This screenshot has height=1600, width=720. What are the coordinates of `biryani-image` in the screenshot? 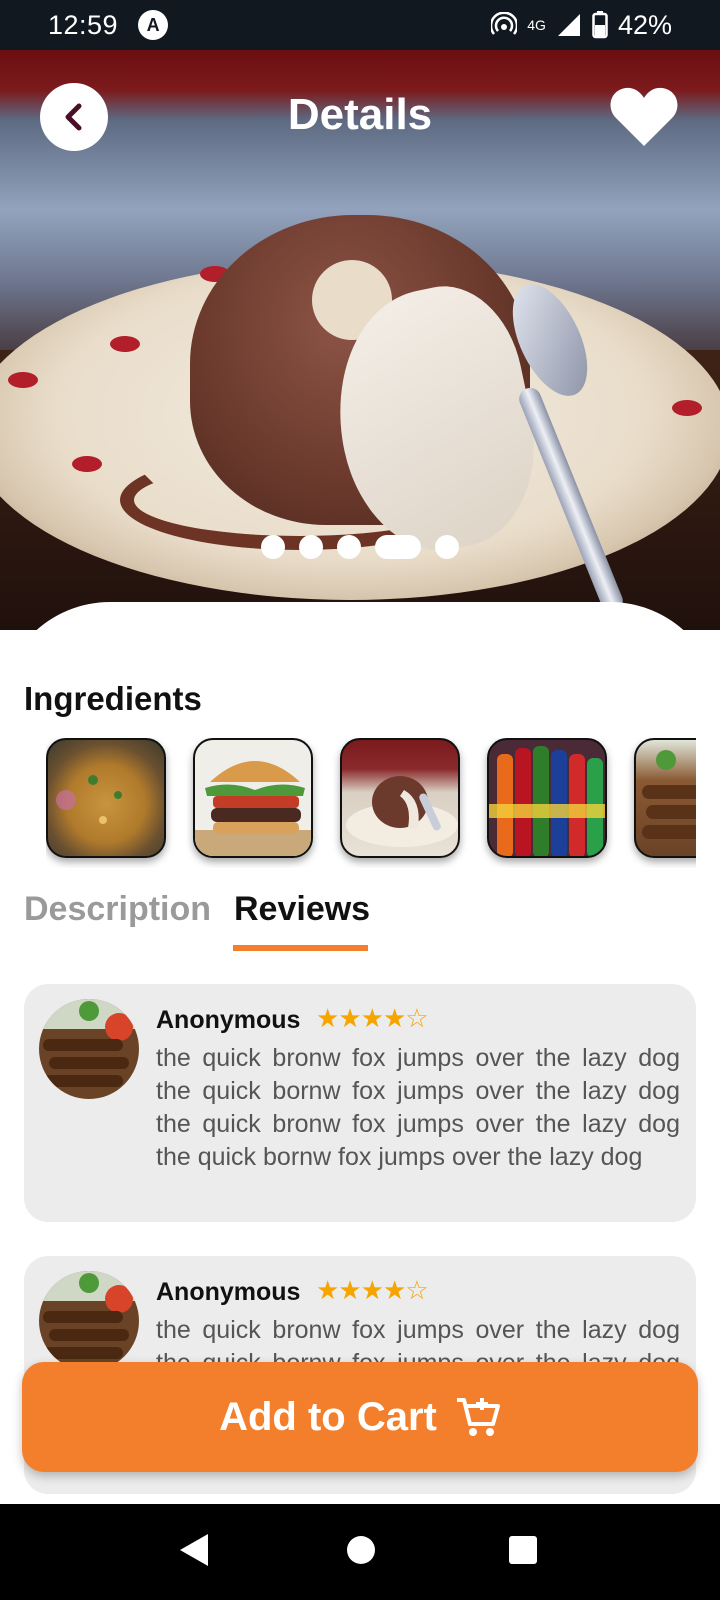 It's located at (89, 799).